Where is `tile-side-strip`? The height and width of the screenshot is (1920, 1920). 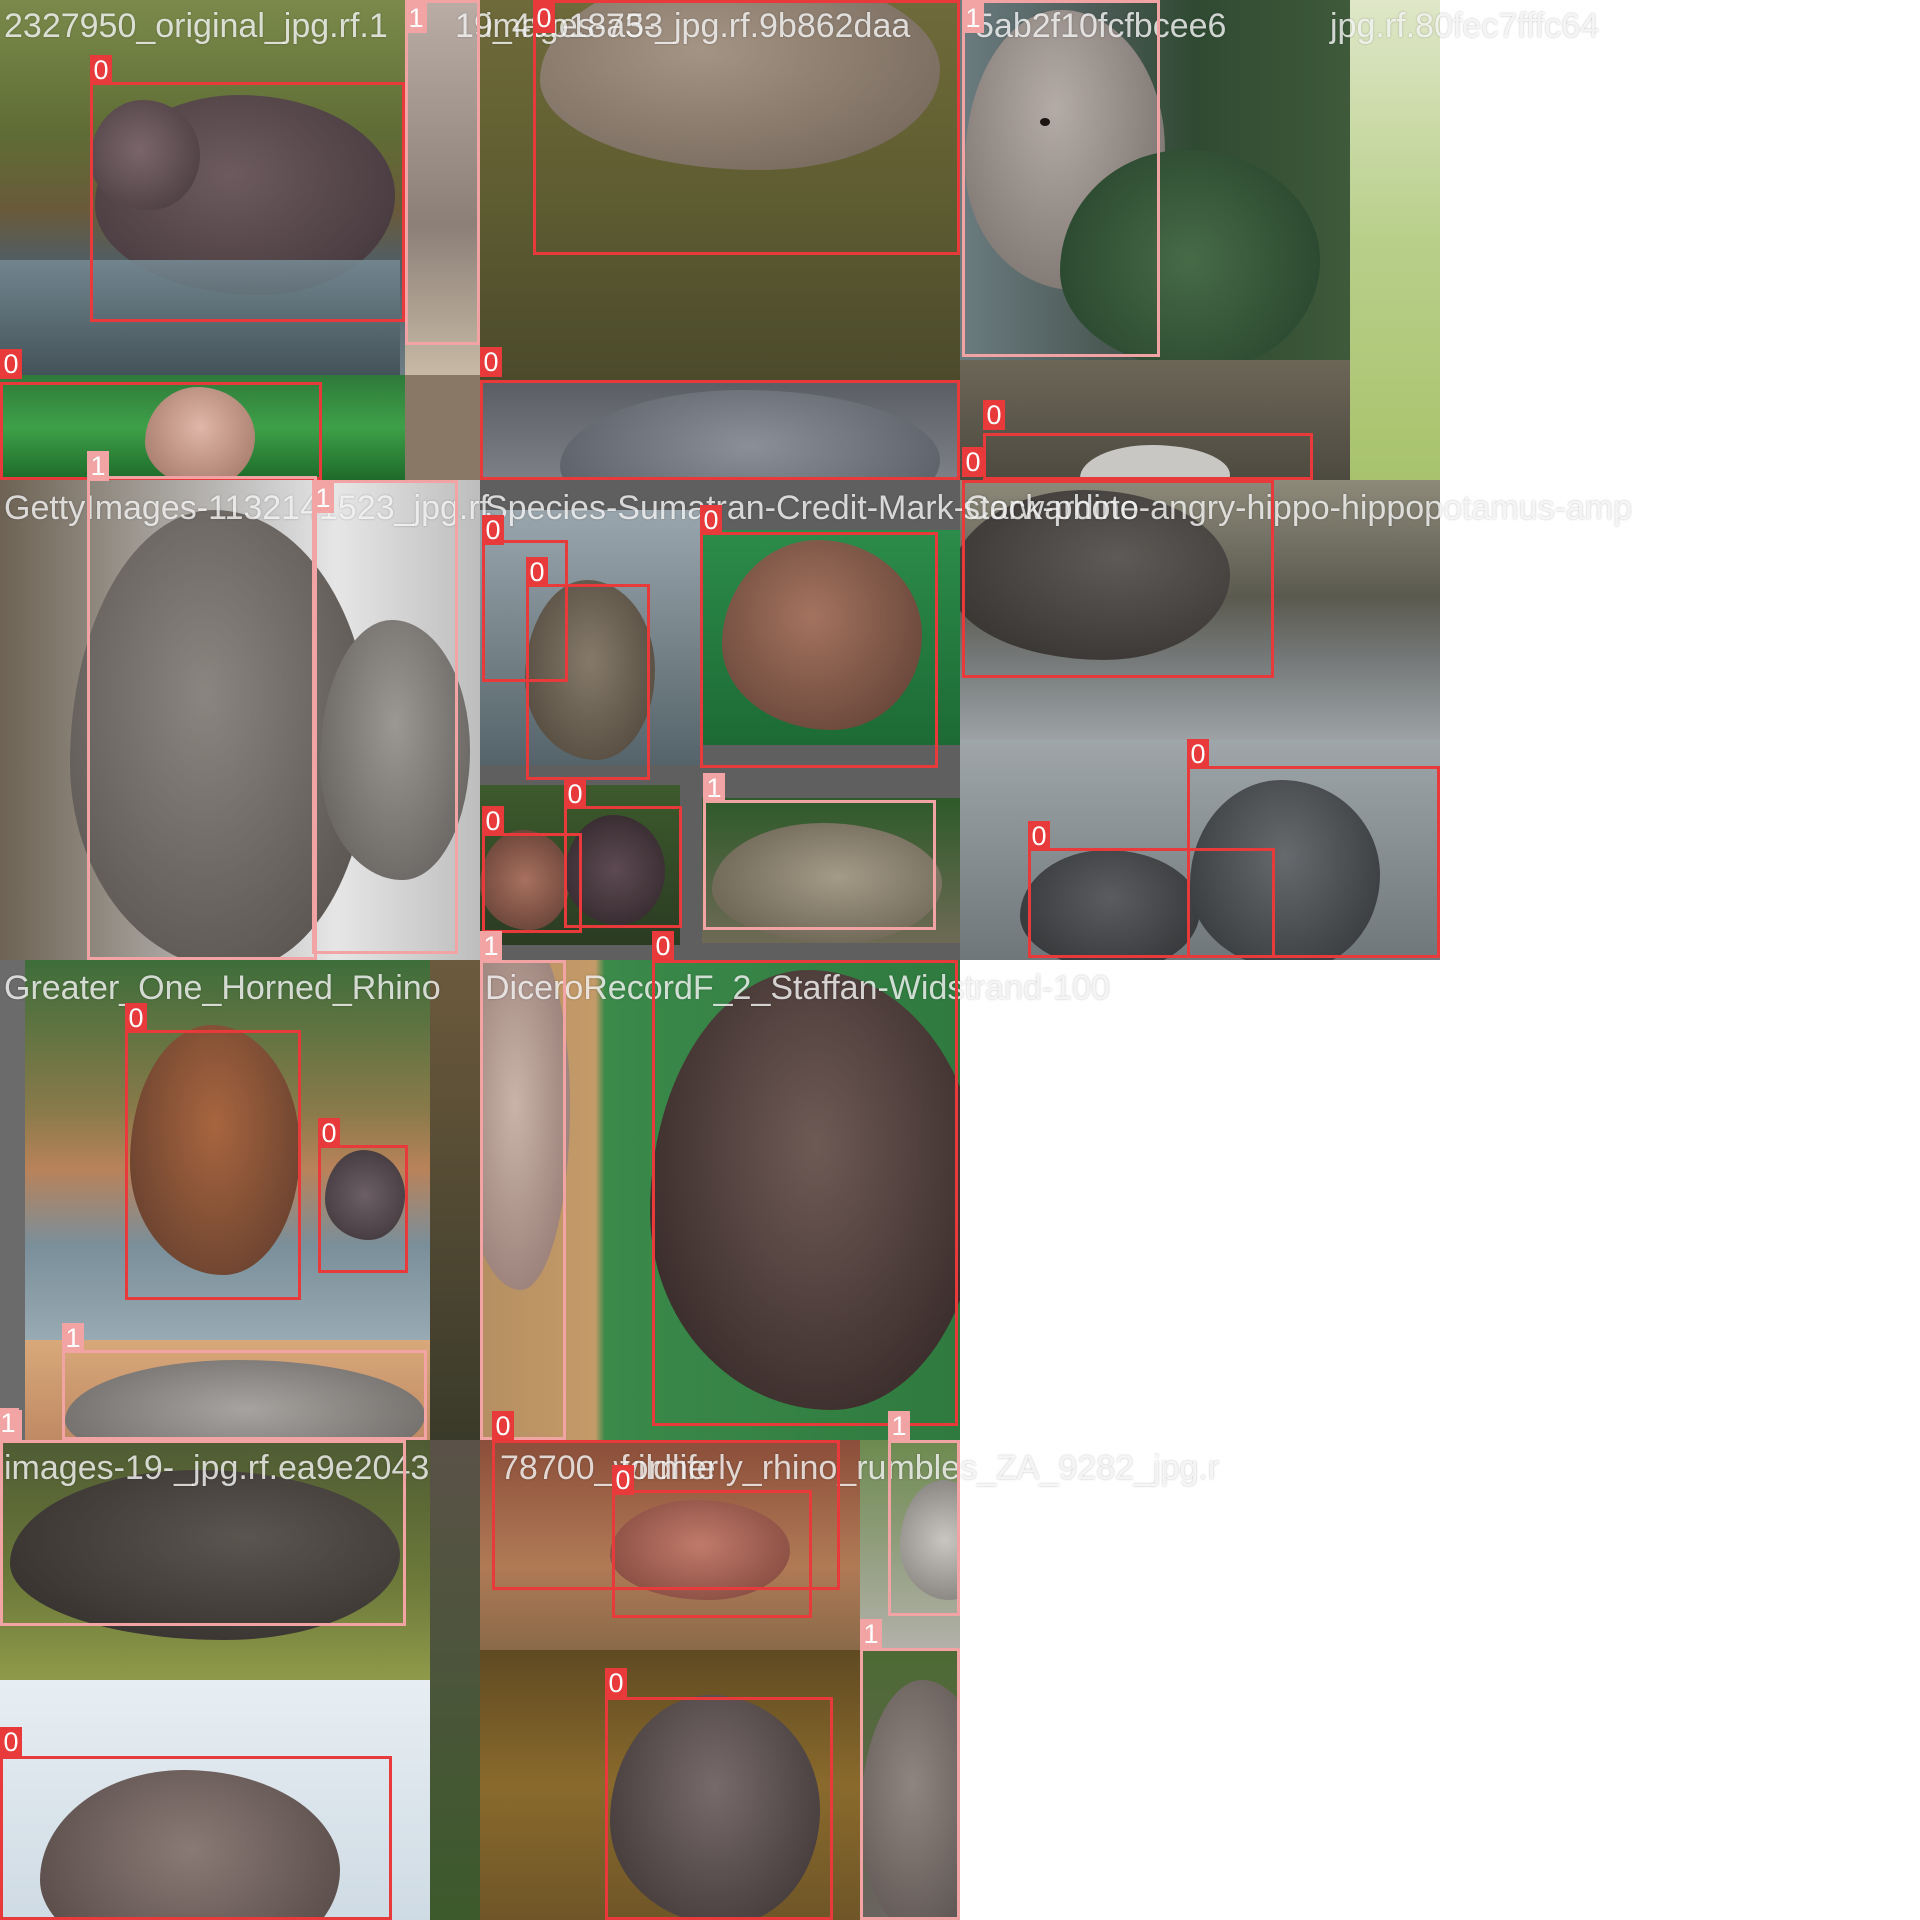 tile-side-strip is located at coordinates (455, 1680).